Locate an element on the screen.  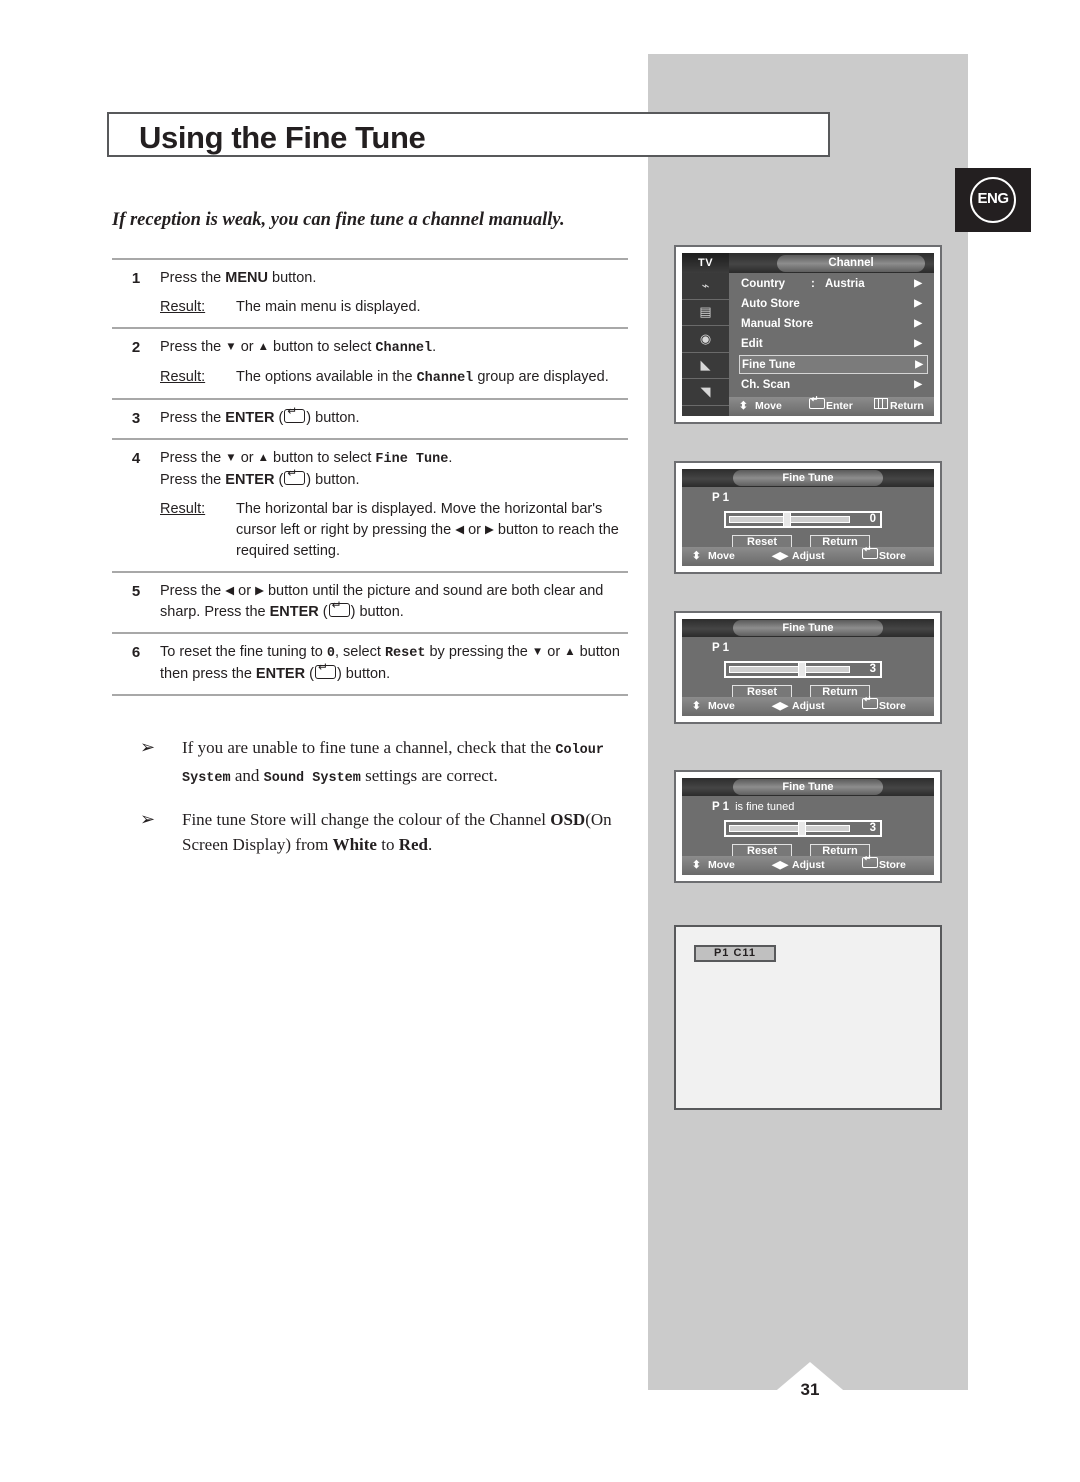
note-text-mid: and is located at coordinates (247, 775).